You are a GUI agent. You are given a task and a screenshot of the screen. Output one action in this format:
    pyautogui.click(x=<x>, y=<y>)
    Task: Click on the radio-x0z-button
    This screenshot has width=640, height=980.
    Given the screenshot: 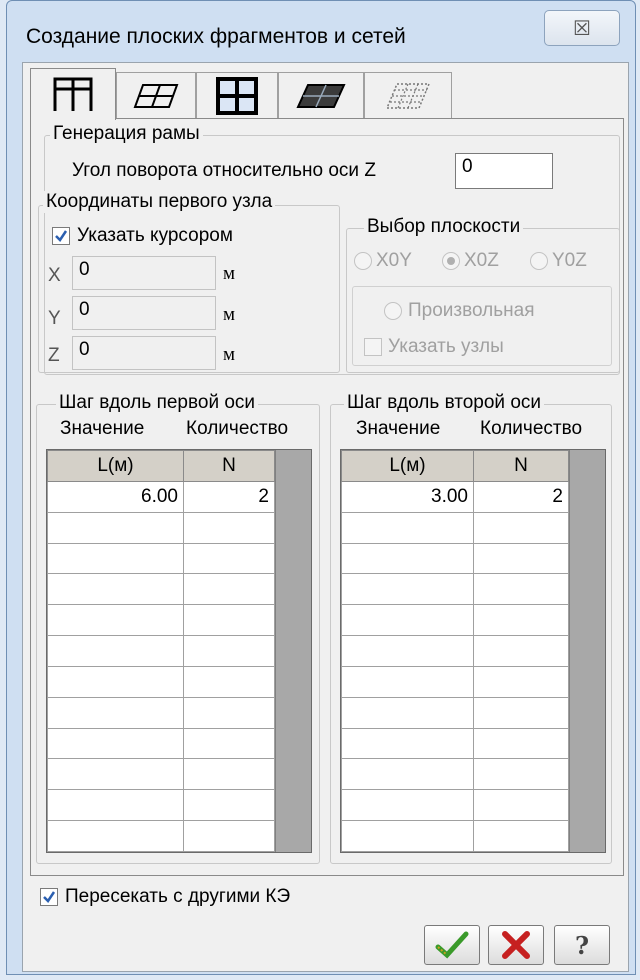 What is the action you would take?
    pyautogui.click(x=451, y=261)
    